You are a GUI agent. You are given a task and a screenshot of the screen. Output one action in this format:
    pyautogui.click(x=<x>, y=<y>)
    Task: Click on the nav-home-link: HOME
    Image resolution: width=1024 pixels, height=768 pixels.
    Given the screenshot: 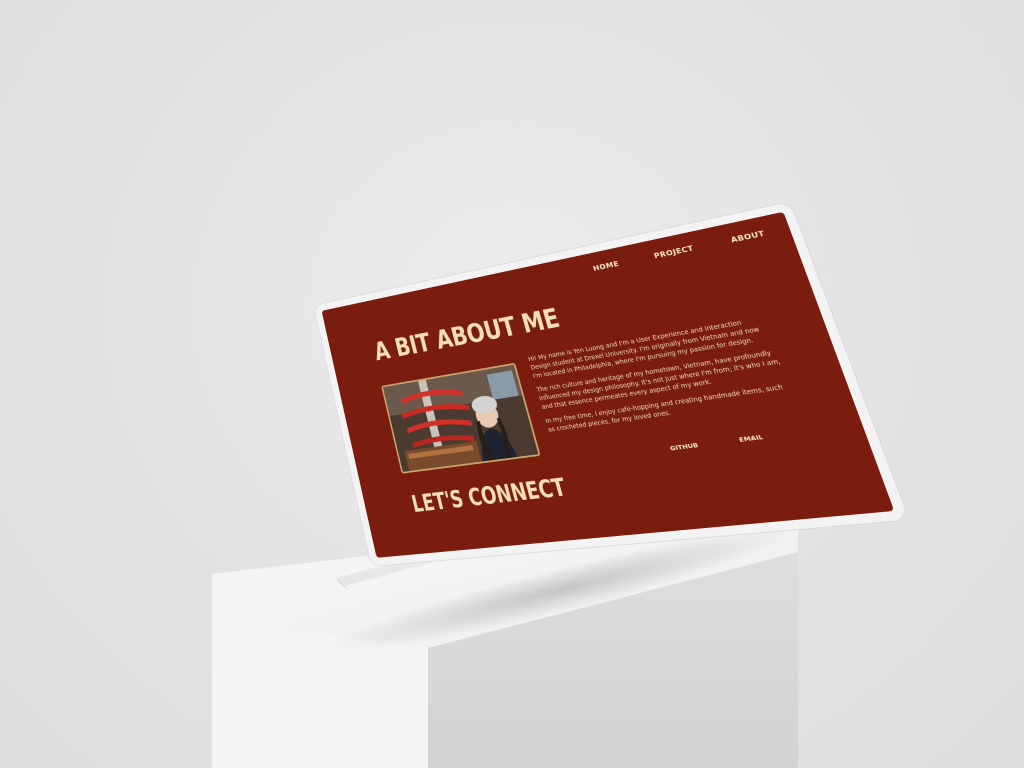 What is the action you would take?
    pyautogui.click(x=606, y=266)
    